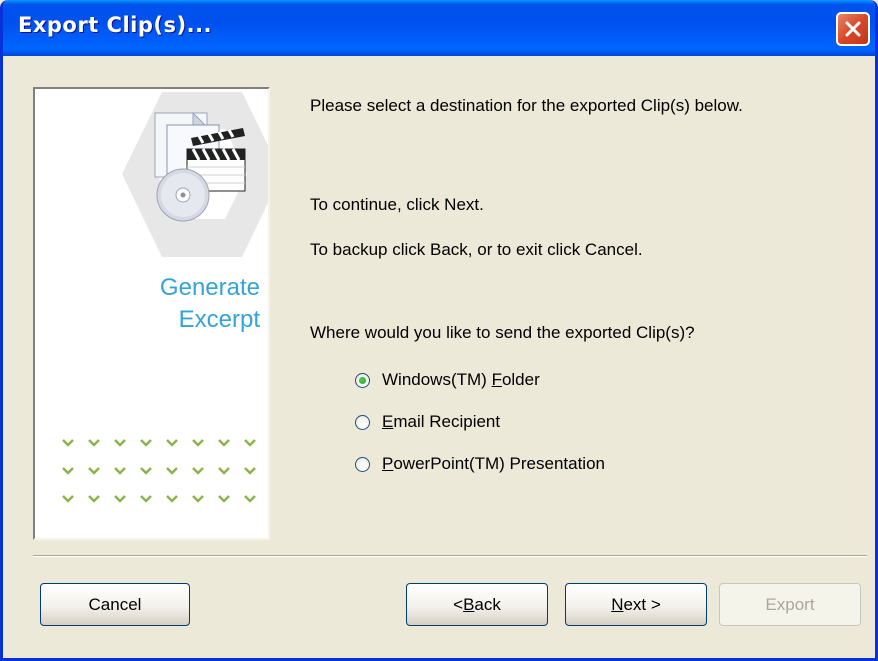  What do you see at coordinates (493, 464) in the screenshot?
I see `radio-label: PowerPoint(TM) Presentation` at bounding box center [493, 464].